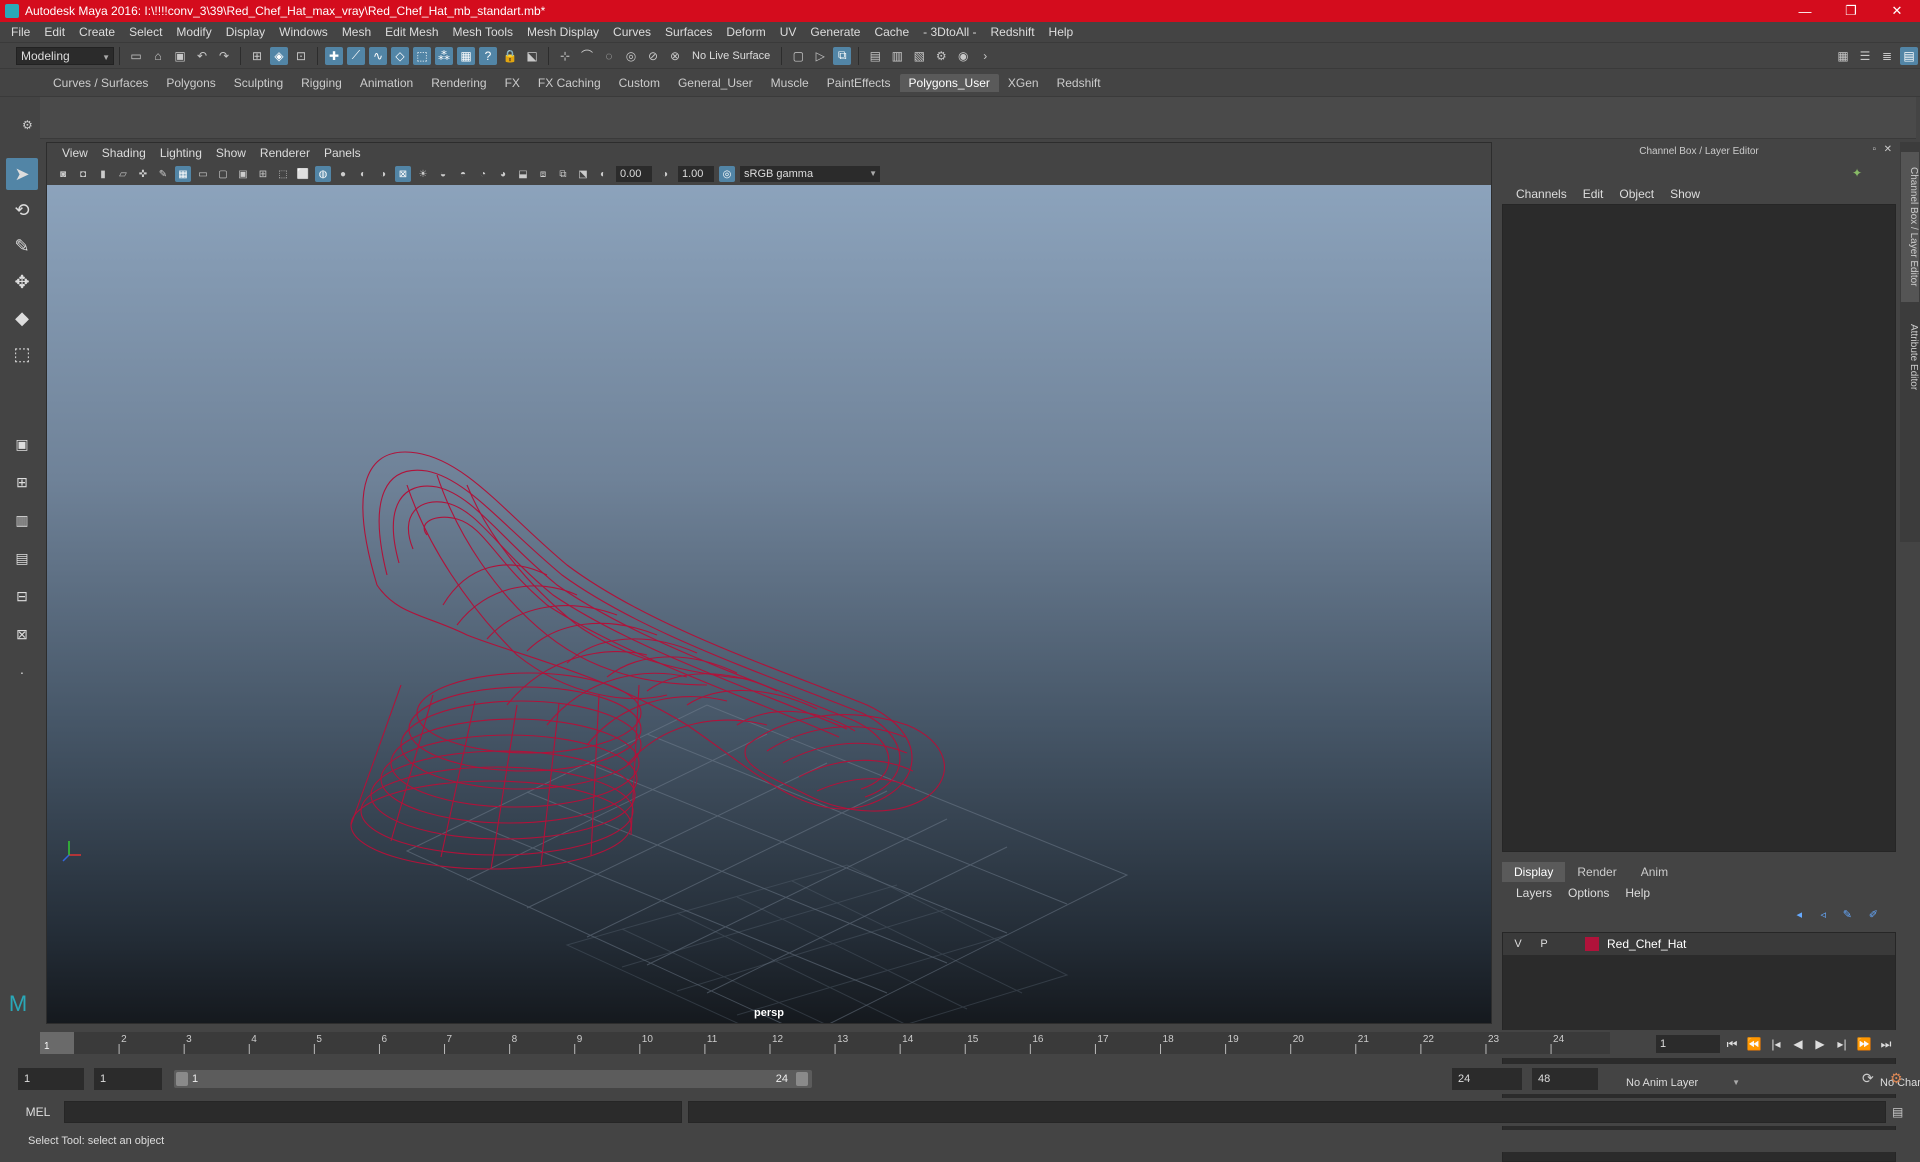 This screenshot has height=1162, width=1920. What do you see at coordinates (543, 174) in the screenshot?
I see `xray-icon: ⧈` at bounding box center [543, 174].